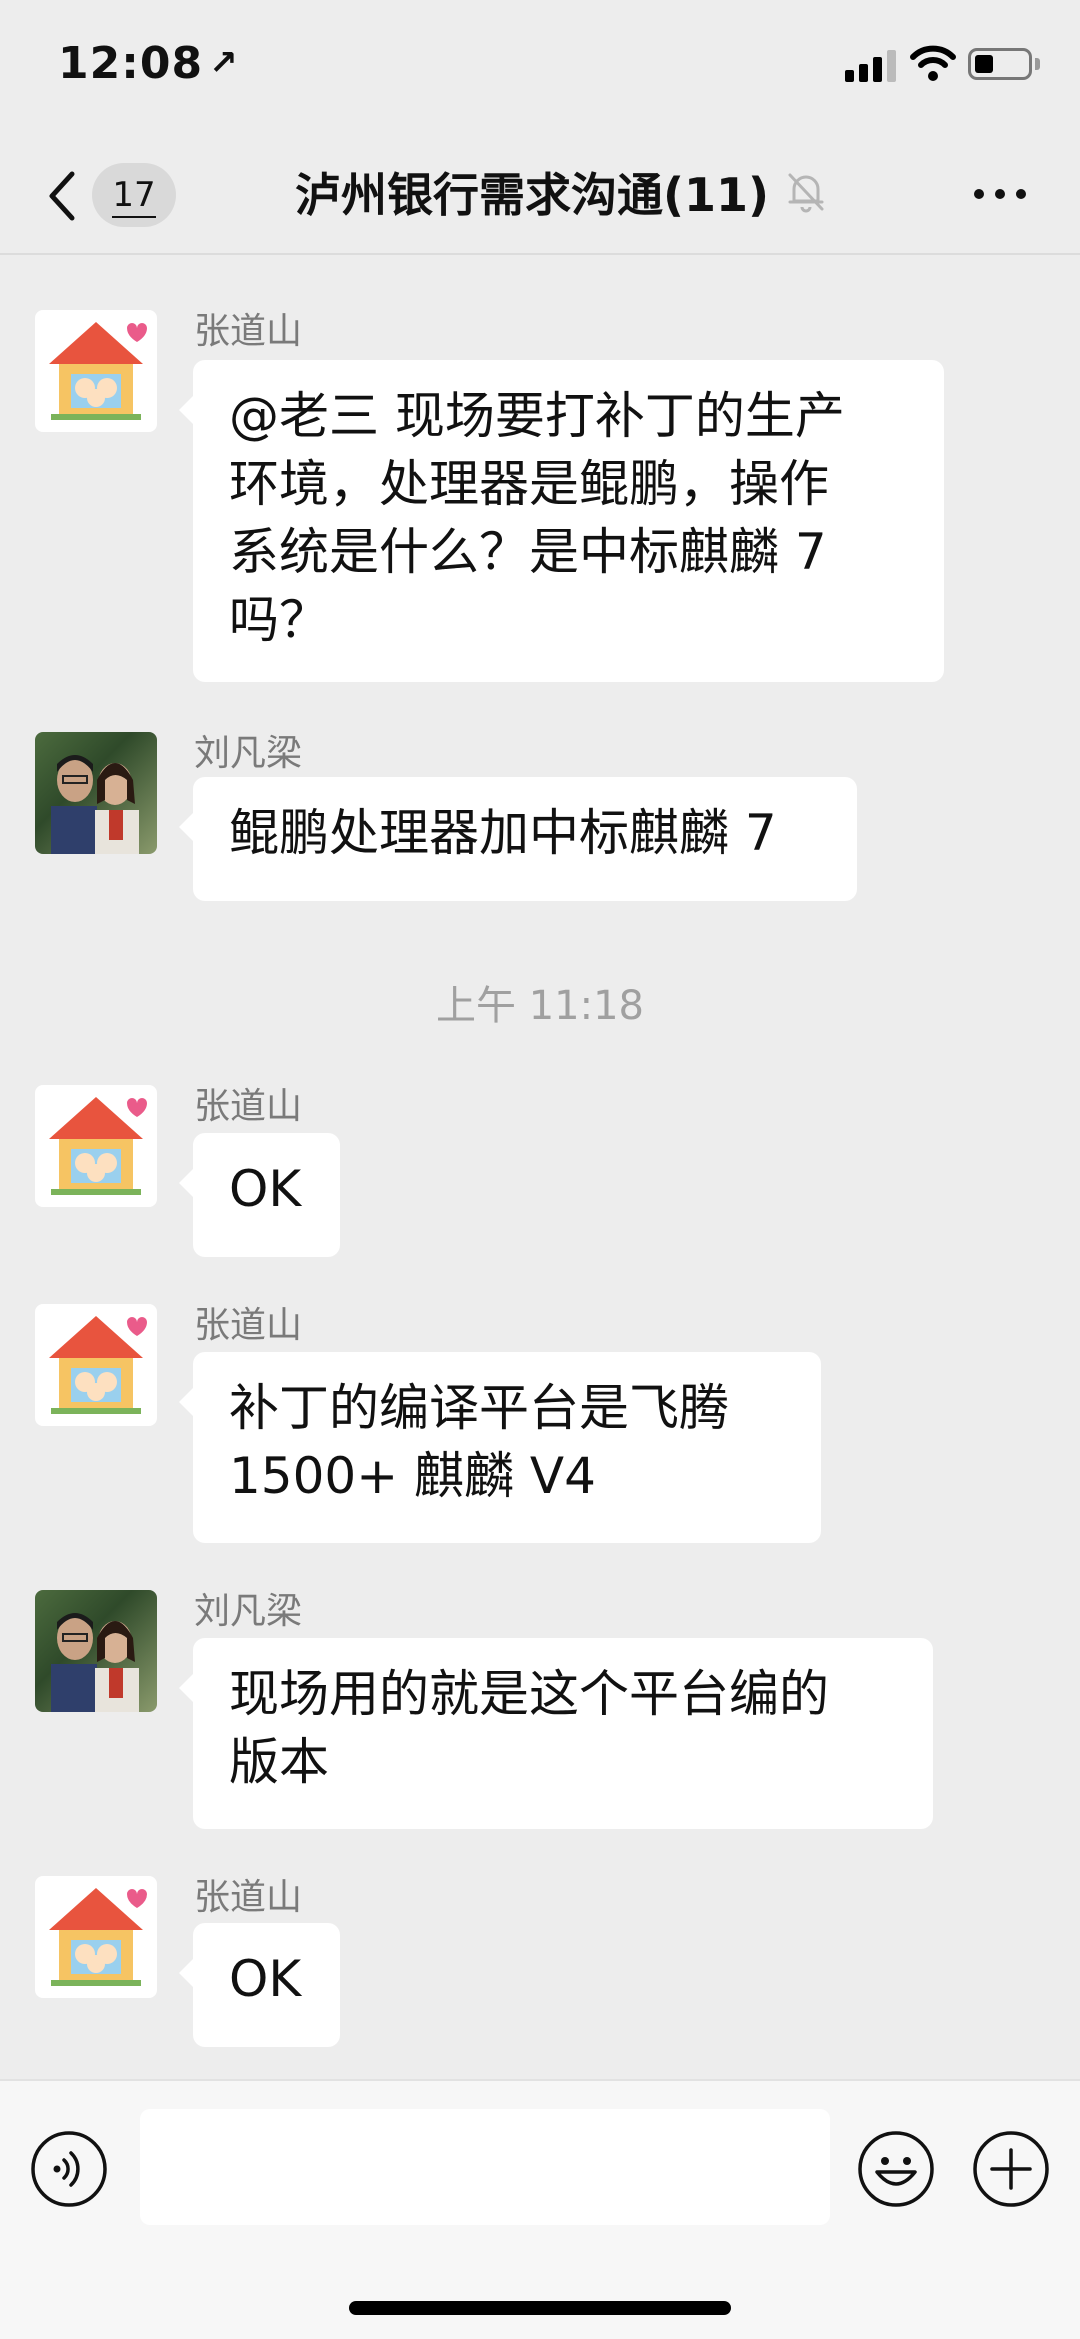  Describe the element at coordinates (224, 63) in the screenshot. I see `location-arrow-icon: ↗` at that location.